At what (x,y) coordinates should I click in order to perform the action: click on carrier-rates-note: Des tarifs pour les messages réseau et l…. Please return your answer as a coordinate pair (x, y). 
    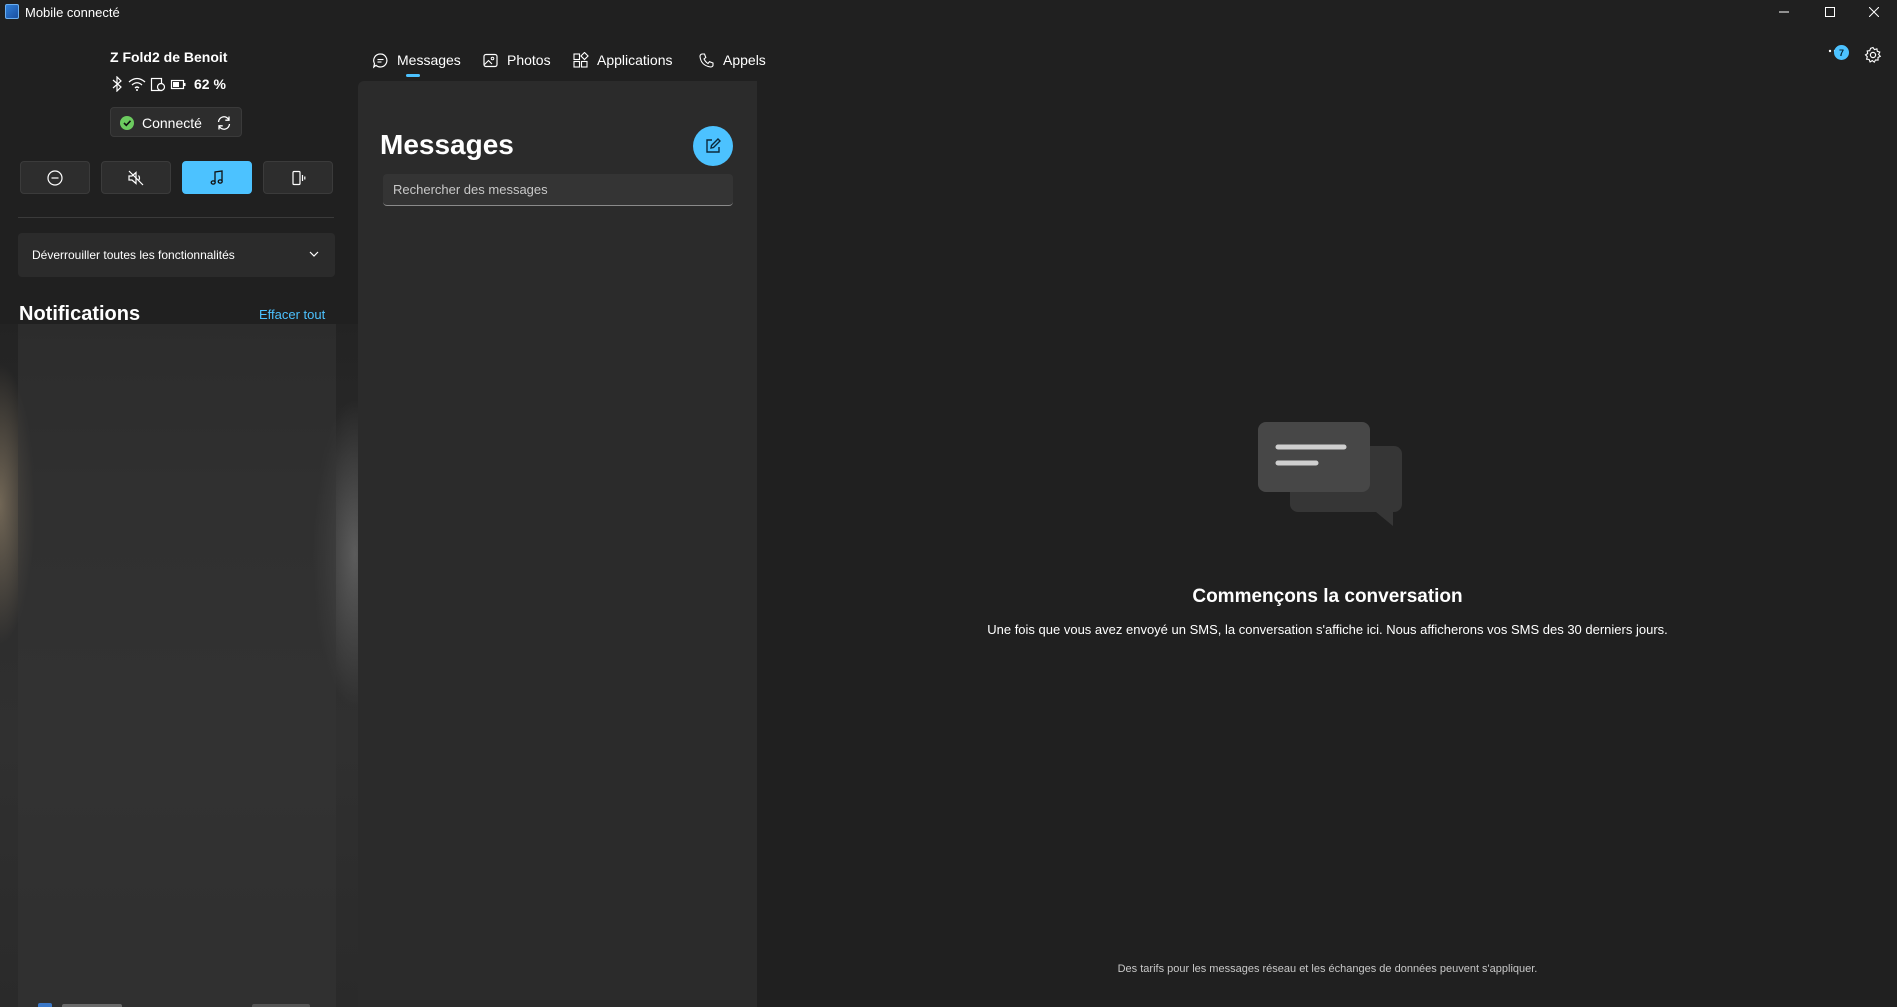
    Looking at the image, I should click on (1327, 969).